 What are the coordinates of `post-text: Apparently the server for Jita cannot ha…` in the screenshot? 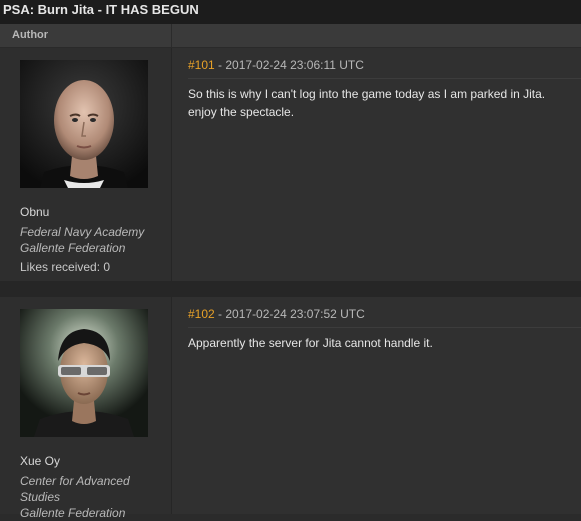 It's located at (310, 343).